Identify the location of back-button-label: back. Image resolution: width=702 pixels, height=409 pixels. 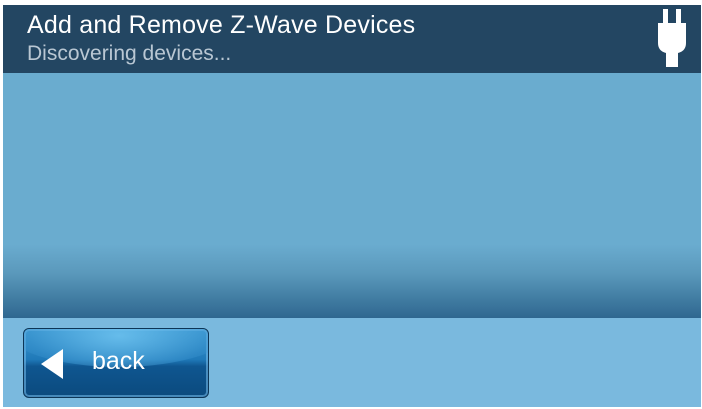
(118, 361).